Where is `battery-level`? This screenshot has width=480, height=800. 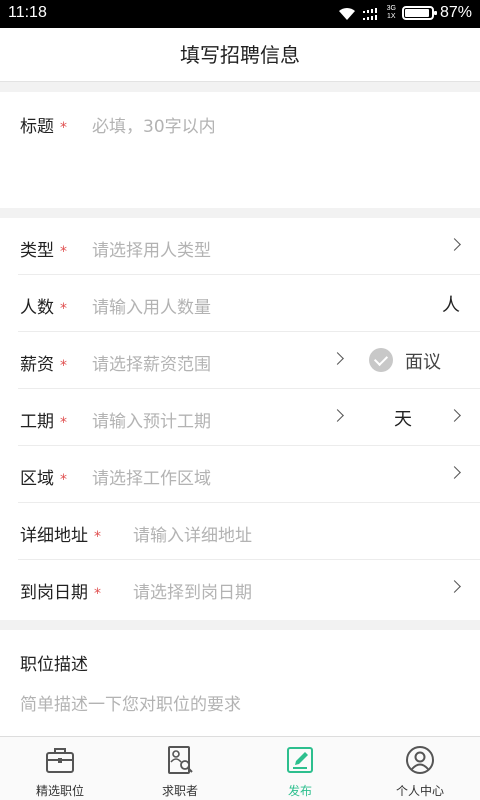 battery-level is located at coordinates (417, 13).